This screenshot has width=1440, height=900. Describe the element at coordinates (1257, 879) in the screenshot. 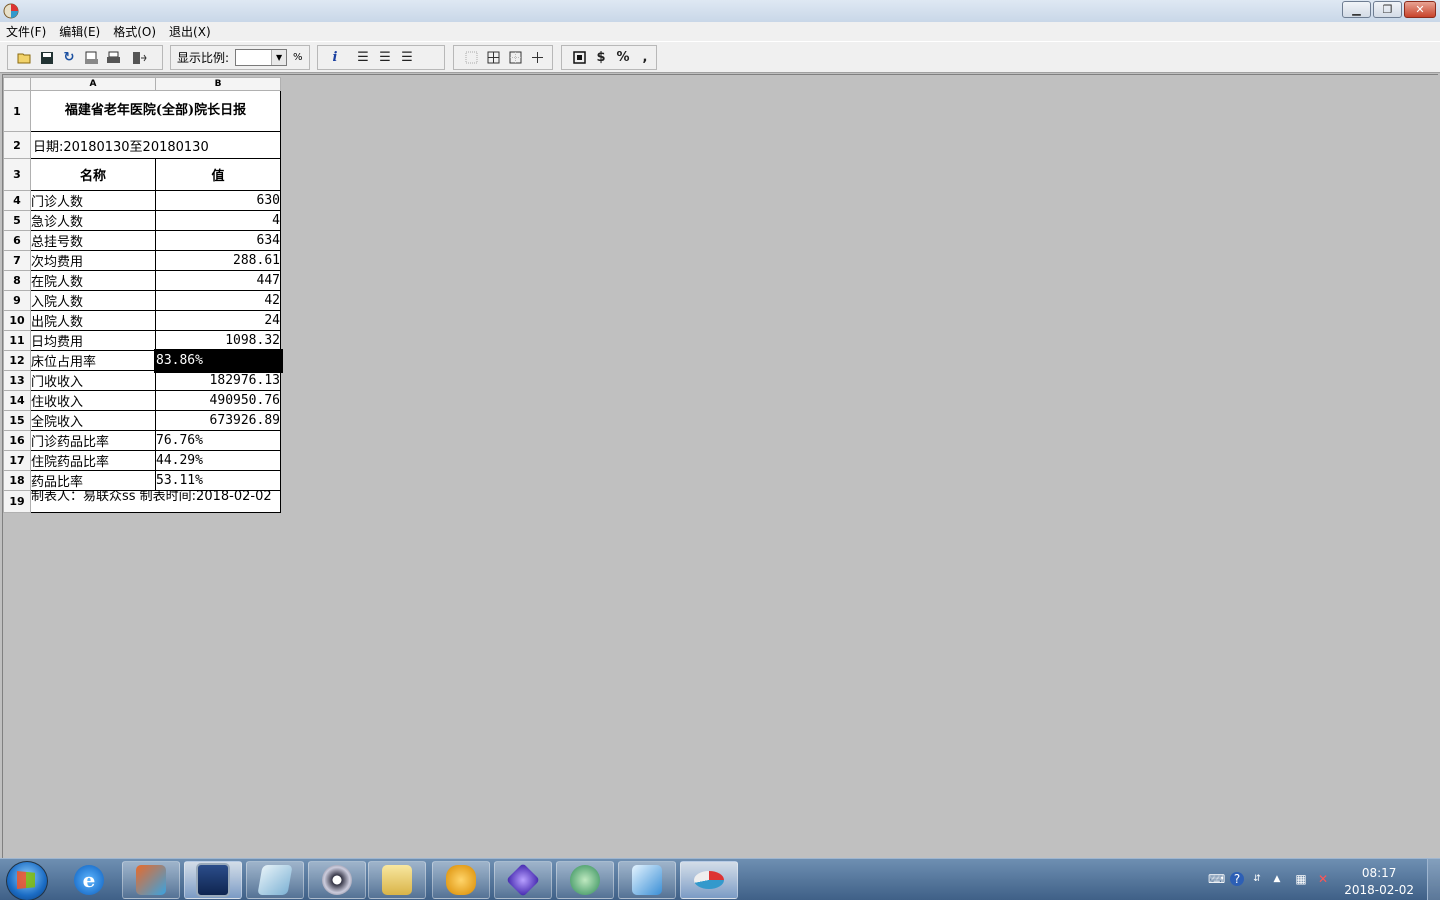

I see `language-bar-icon: ⇵` at that location.